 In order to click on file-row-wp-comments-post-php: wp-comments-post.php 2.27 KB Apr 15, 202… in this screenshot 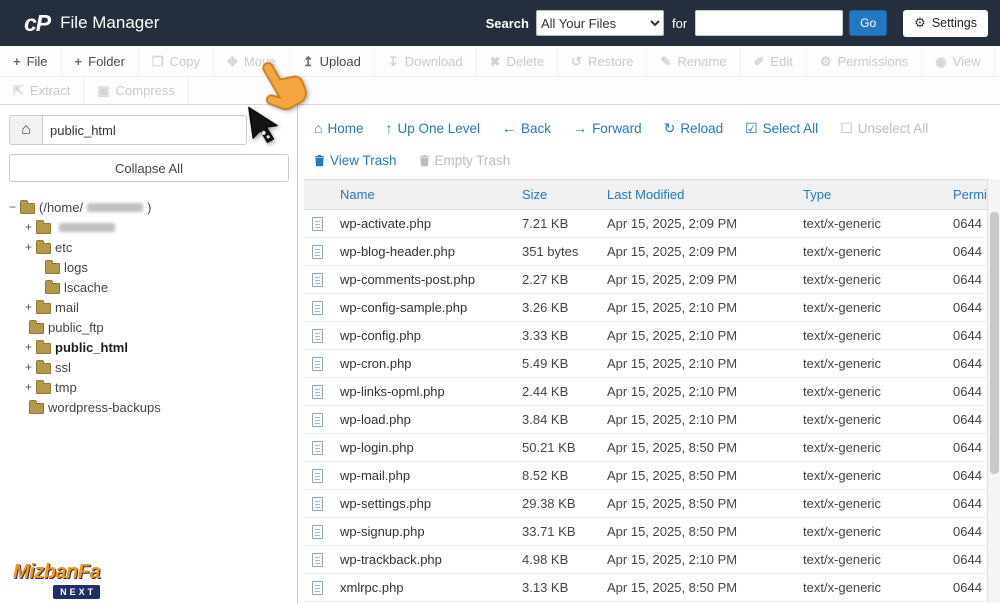, I will do `click(652, 279)`.